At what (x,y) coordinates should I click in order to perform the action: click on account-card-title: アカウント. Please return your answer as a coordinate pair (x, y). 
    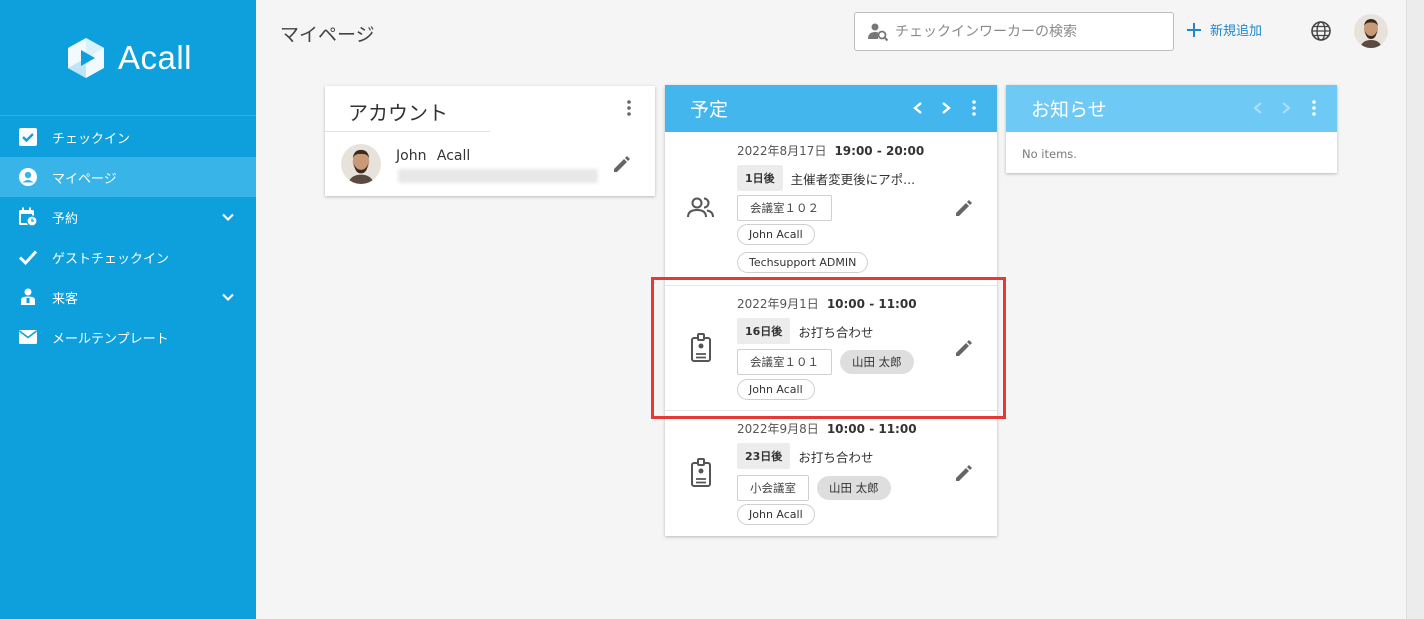
    Looking at the image, I should click on (398, 113).